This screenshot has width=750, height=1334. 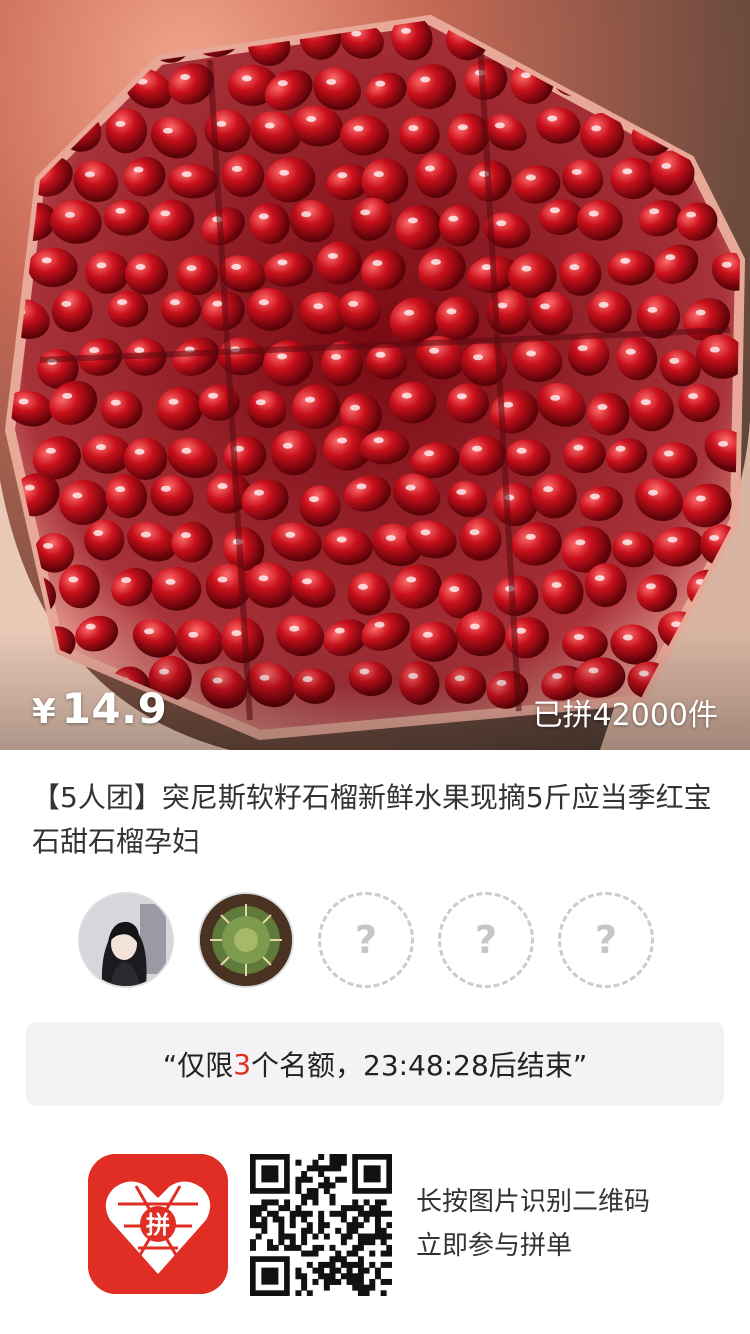 What do you see at coordinates (625, 715) in the screenshot?
I see `sold-count: 已拼42000件` at bounding box center [625, 715].